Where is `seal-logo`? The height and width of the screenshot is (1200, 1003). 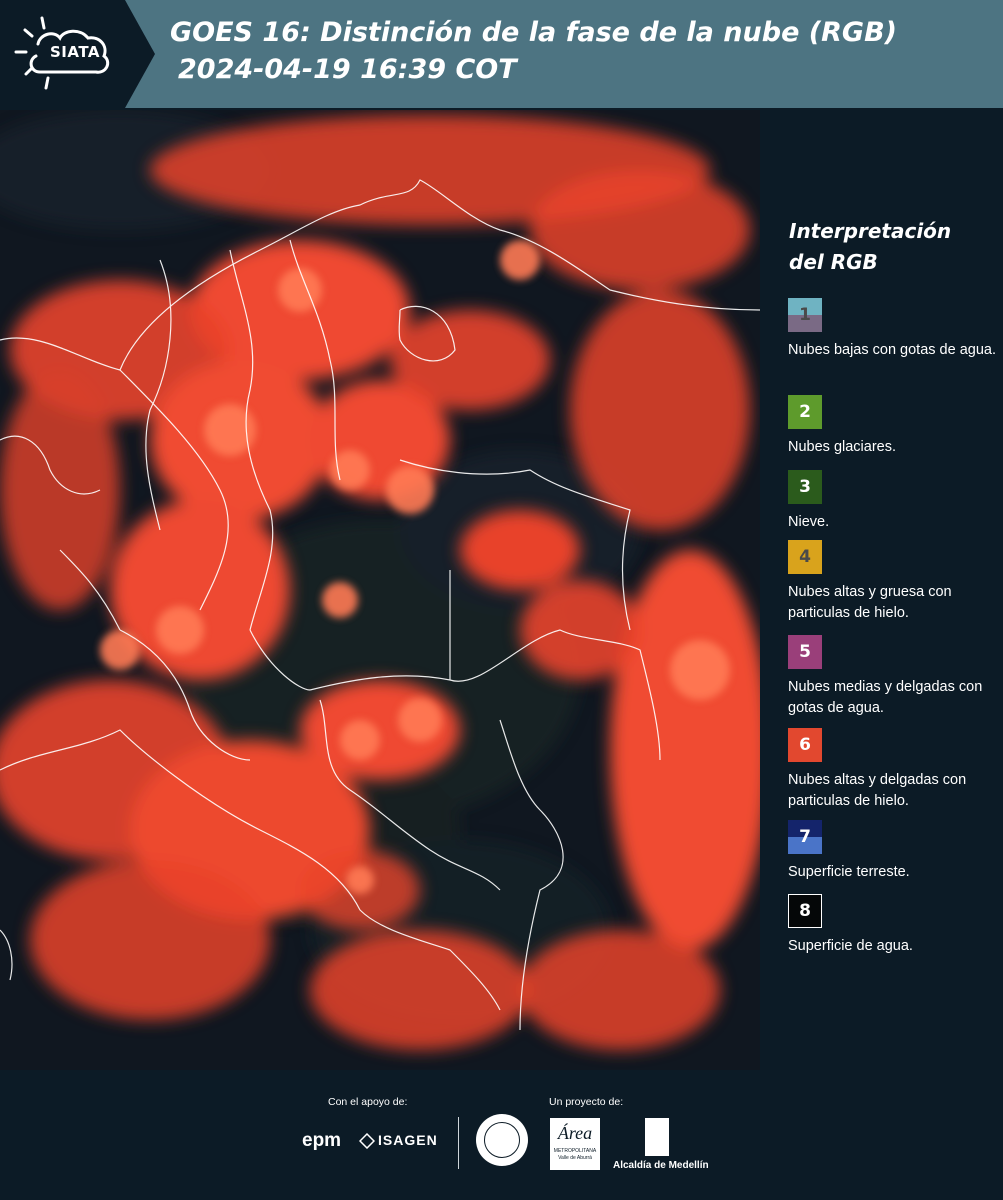 seal-logo is located at coordinates (502, 1140).